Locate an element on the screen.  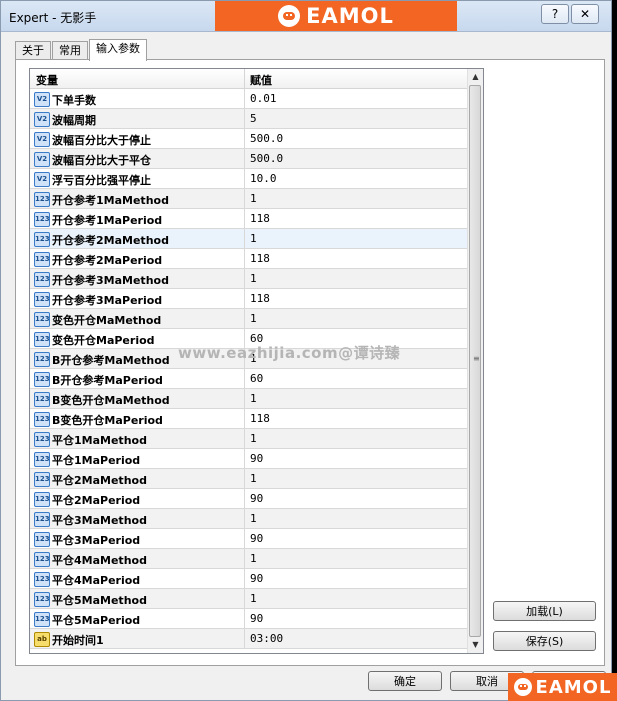
table-row: 123 开仓参考2MaPeriod 118 is located at coordinates (248, 259).